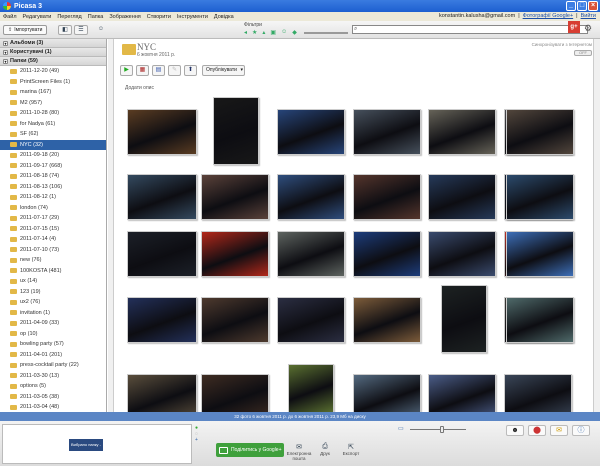 The height and width of the screenshot is (466, 600). I want to click on folder-item: 2011-03-30 (13), so click(53, 376).